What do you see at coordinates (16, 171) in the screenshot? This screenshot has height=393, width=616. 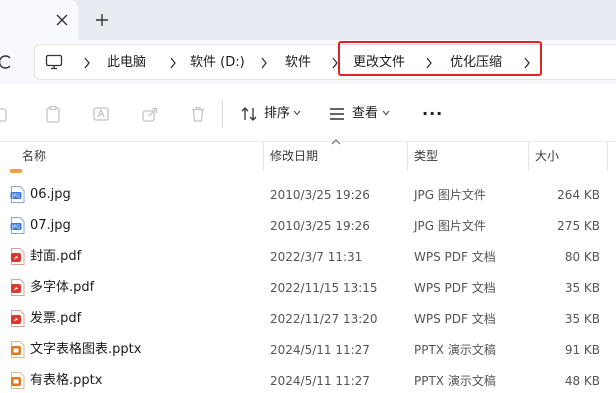 I see `partial-file-icon` at bounding box center [16, 171].